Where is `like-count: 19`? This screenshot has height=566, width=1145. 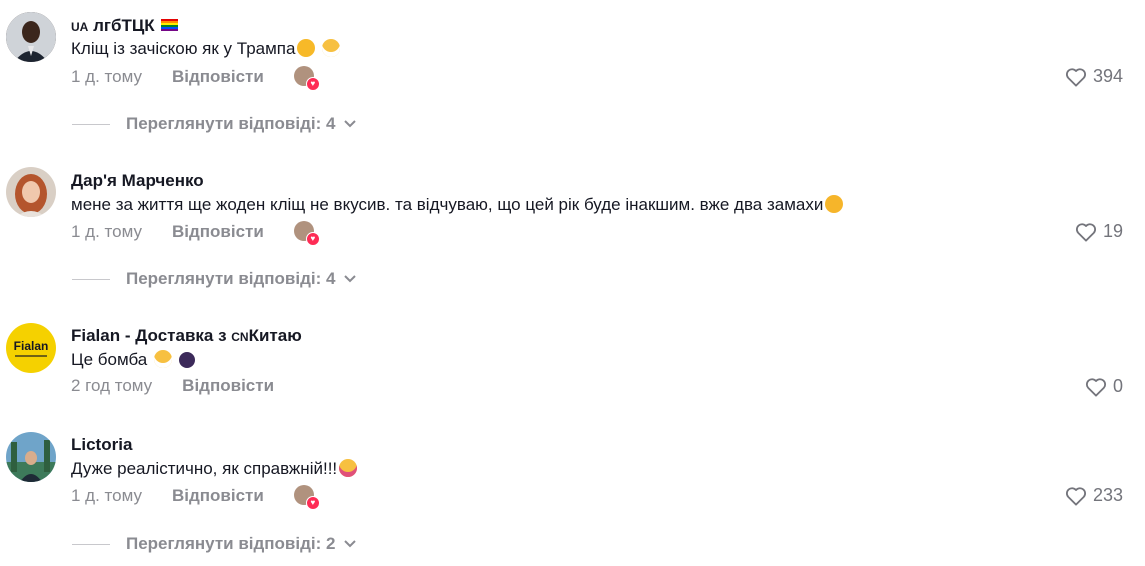 like-count: 19 is located at coordinates (1112, 231).